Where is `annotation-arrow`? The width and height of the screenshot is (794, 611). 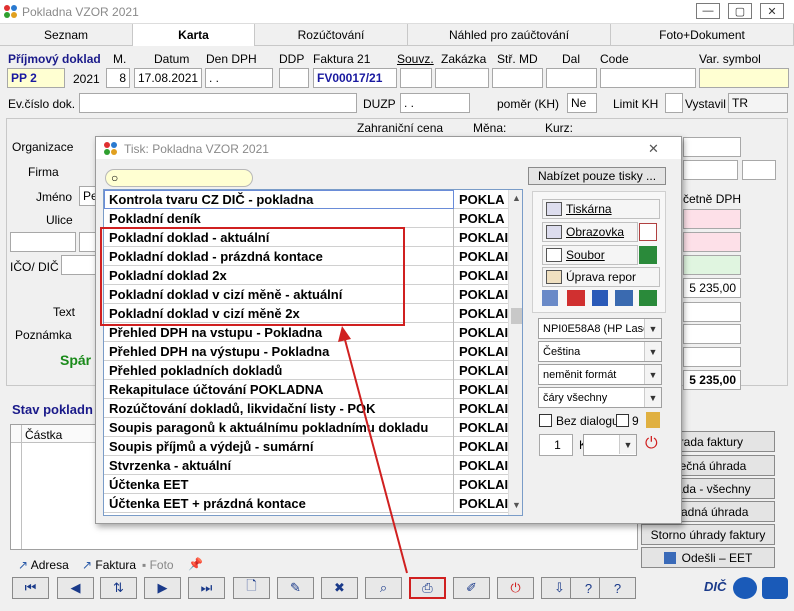 annotation-arrow is located at coordinates (373, 450).